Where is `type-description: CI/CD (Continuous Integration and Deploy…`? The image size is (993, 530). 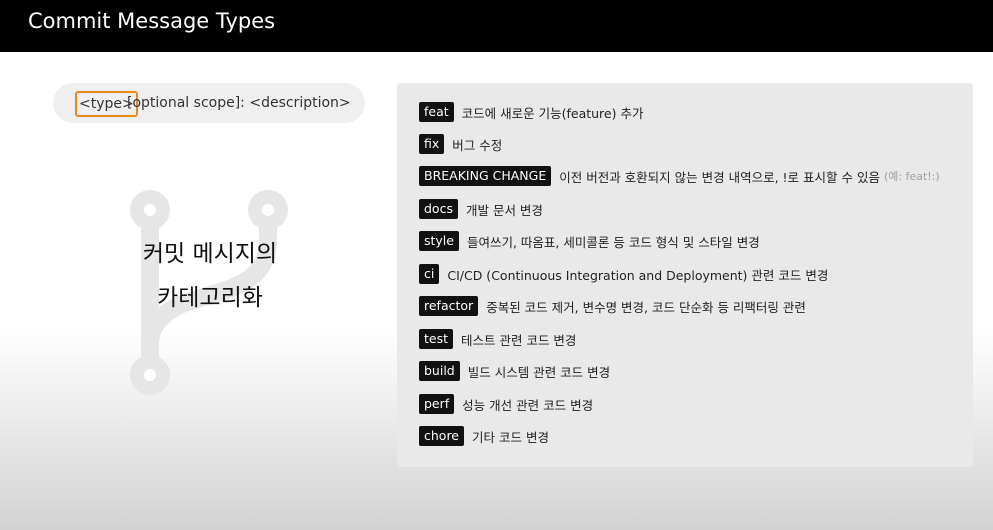
type-description: CI/CD (Continuous Integration and Deploy… is located at coordinates (638, 275).